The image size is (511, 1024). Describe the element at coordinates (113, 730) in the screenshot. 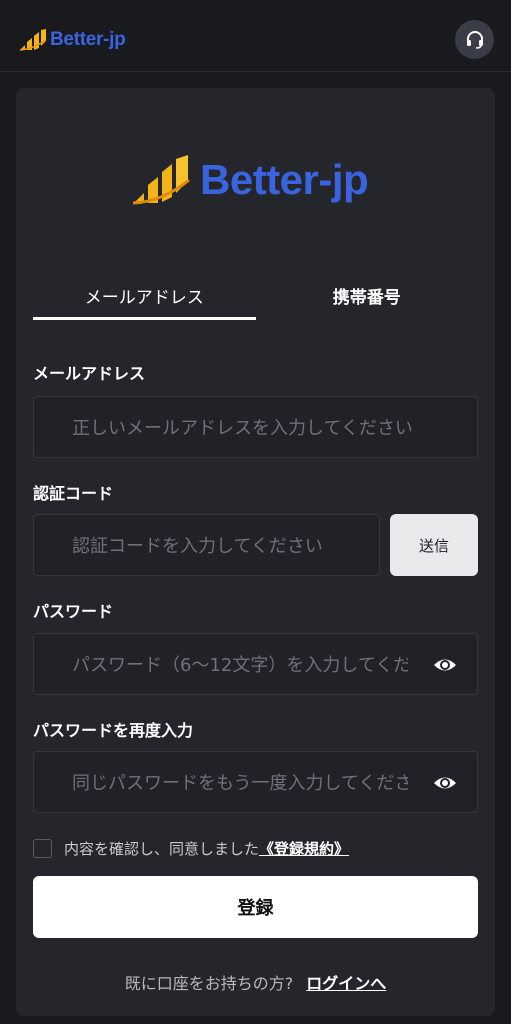

I see `password-confirm-label: パスワードを再度入力` at that location.